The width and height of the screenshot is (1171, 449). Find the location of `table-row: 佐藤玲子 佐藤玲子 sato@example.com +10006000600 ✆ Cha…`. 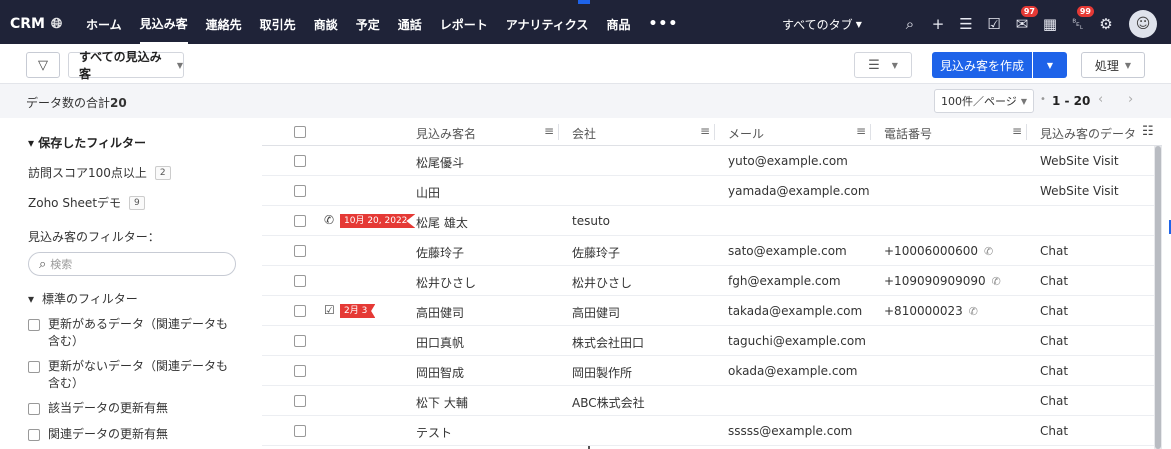

table-row: 佐藤玲子 佐藤玲子 sato@example.com +10006000600 ✆ Cha… is located at coordinates (708, 251).